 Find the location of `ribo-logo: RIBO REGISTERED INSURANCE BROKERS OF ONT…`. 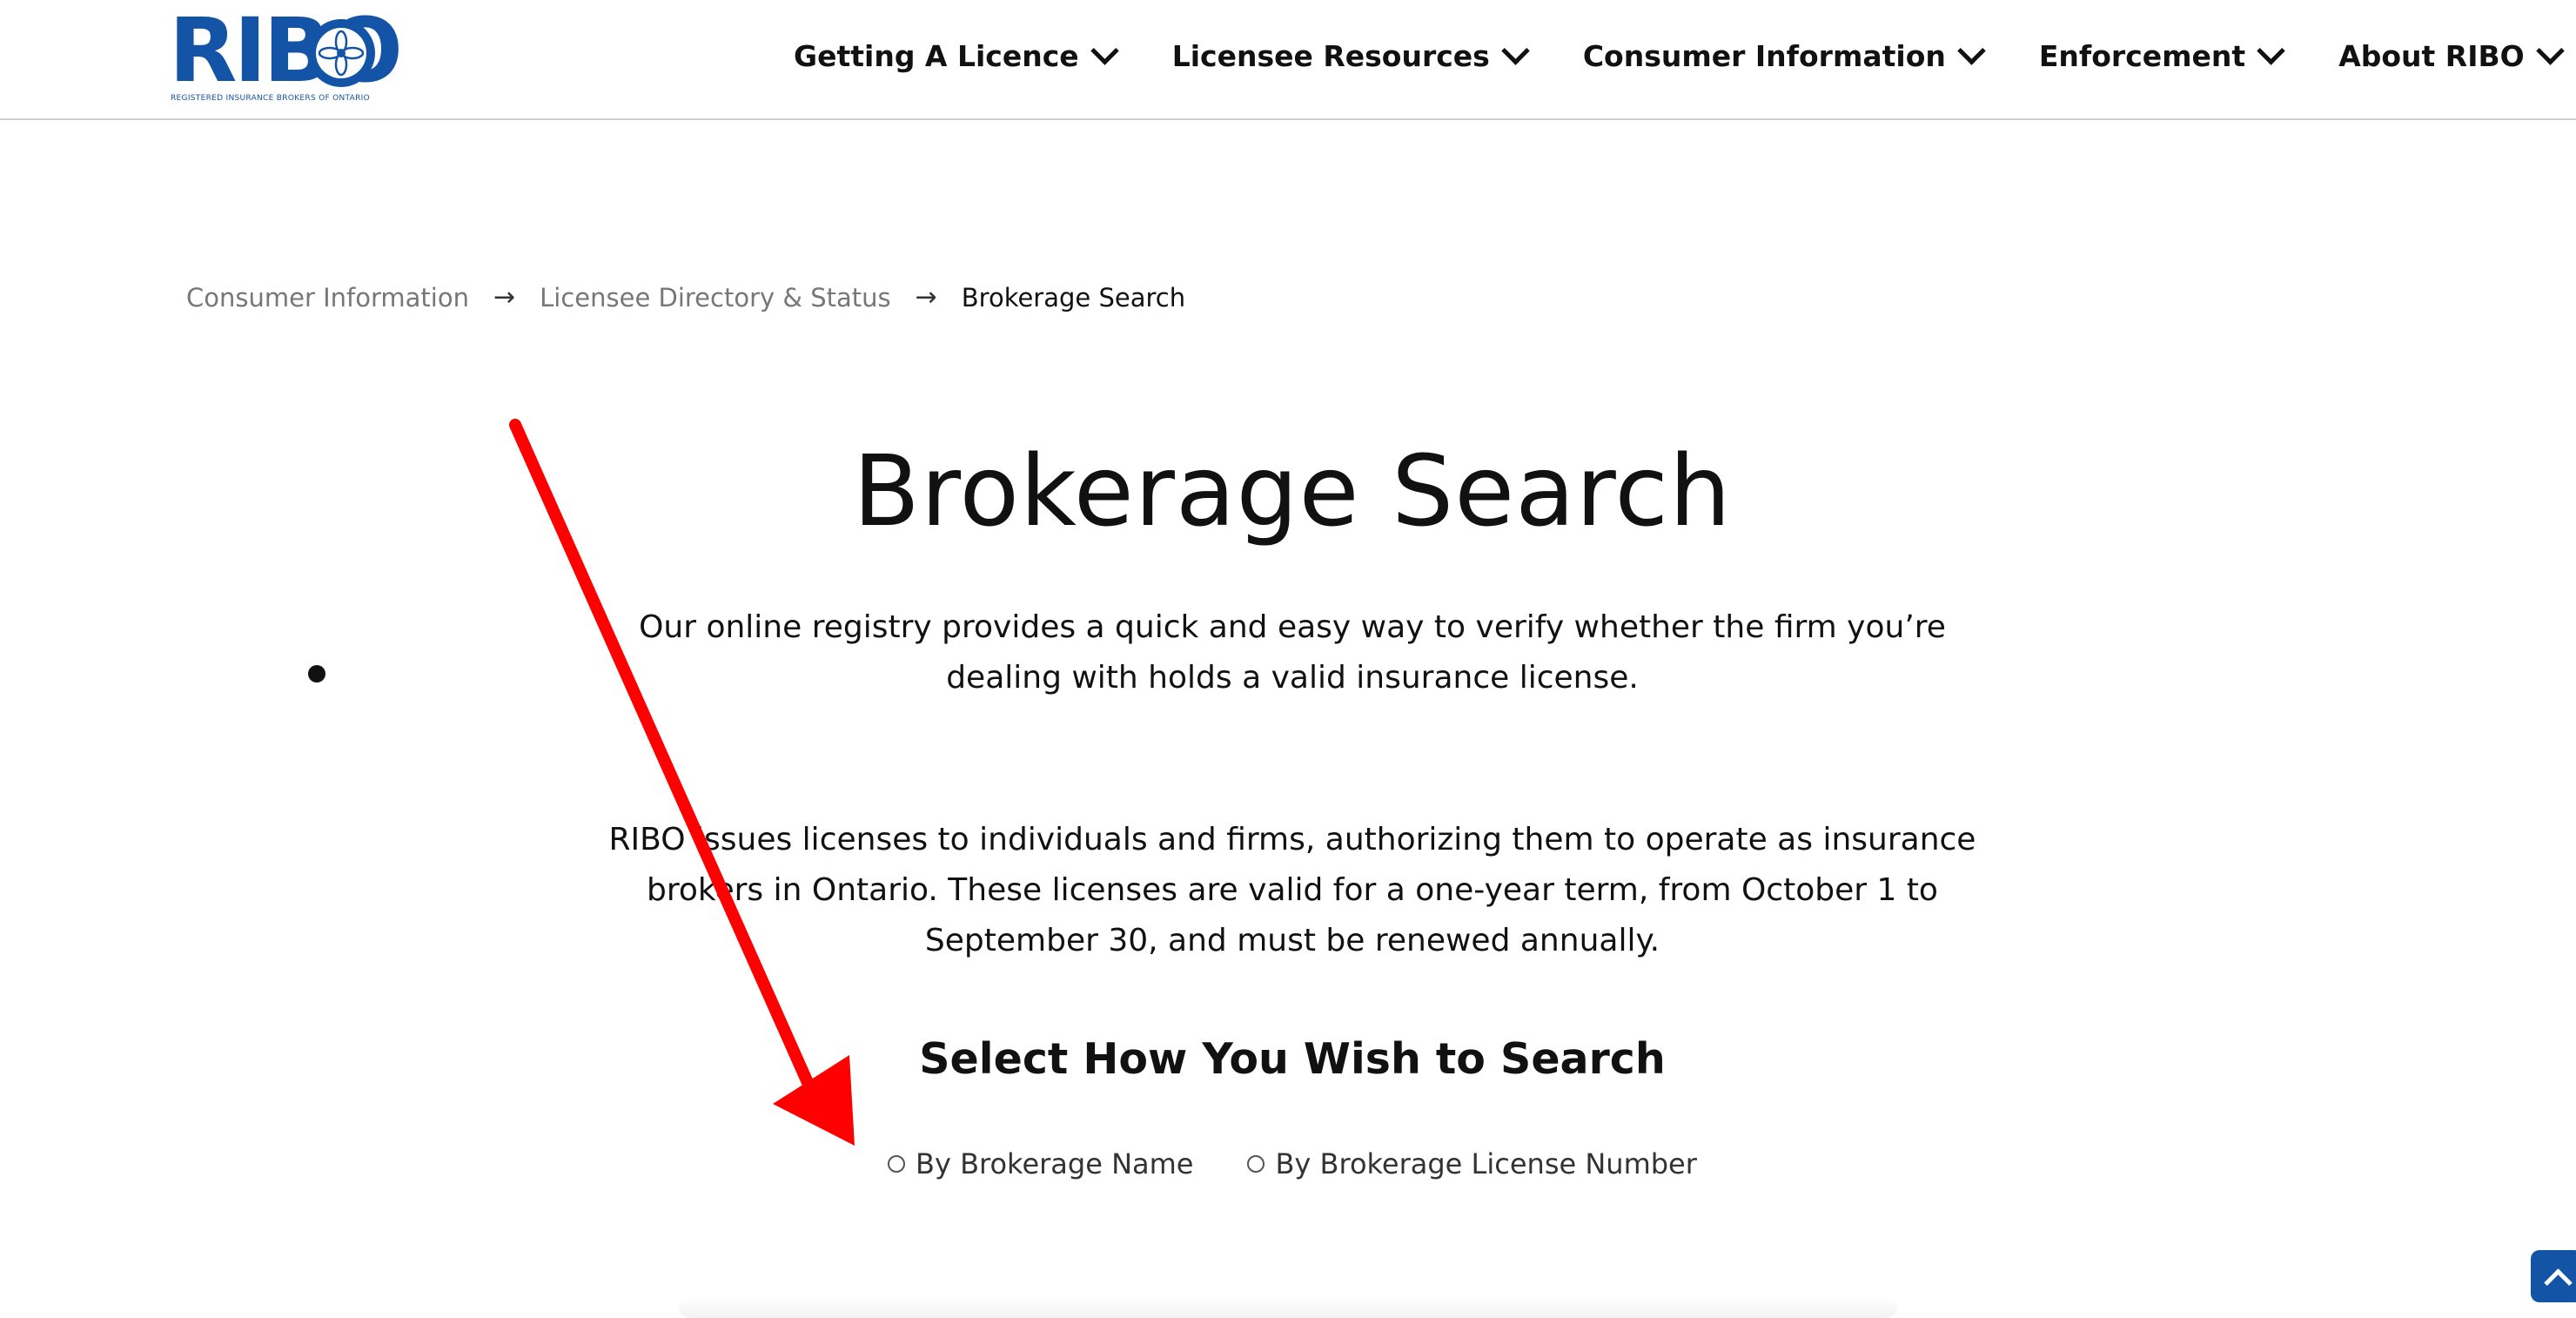

ribo-logo: RIBO REGISTERED INSURANCE BROKERS OF ONT… is located at coordinates (286, 54).